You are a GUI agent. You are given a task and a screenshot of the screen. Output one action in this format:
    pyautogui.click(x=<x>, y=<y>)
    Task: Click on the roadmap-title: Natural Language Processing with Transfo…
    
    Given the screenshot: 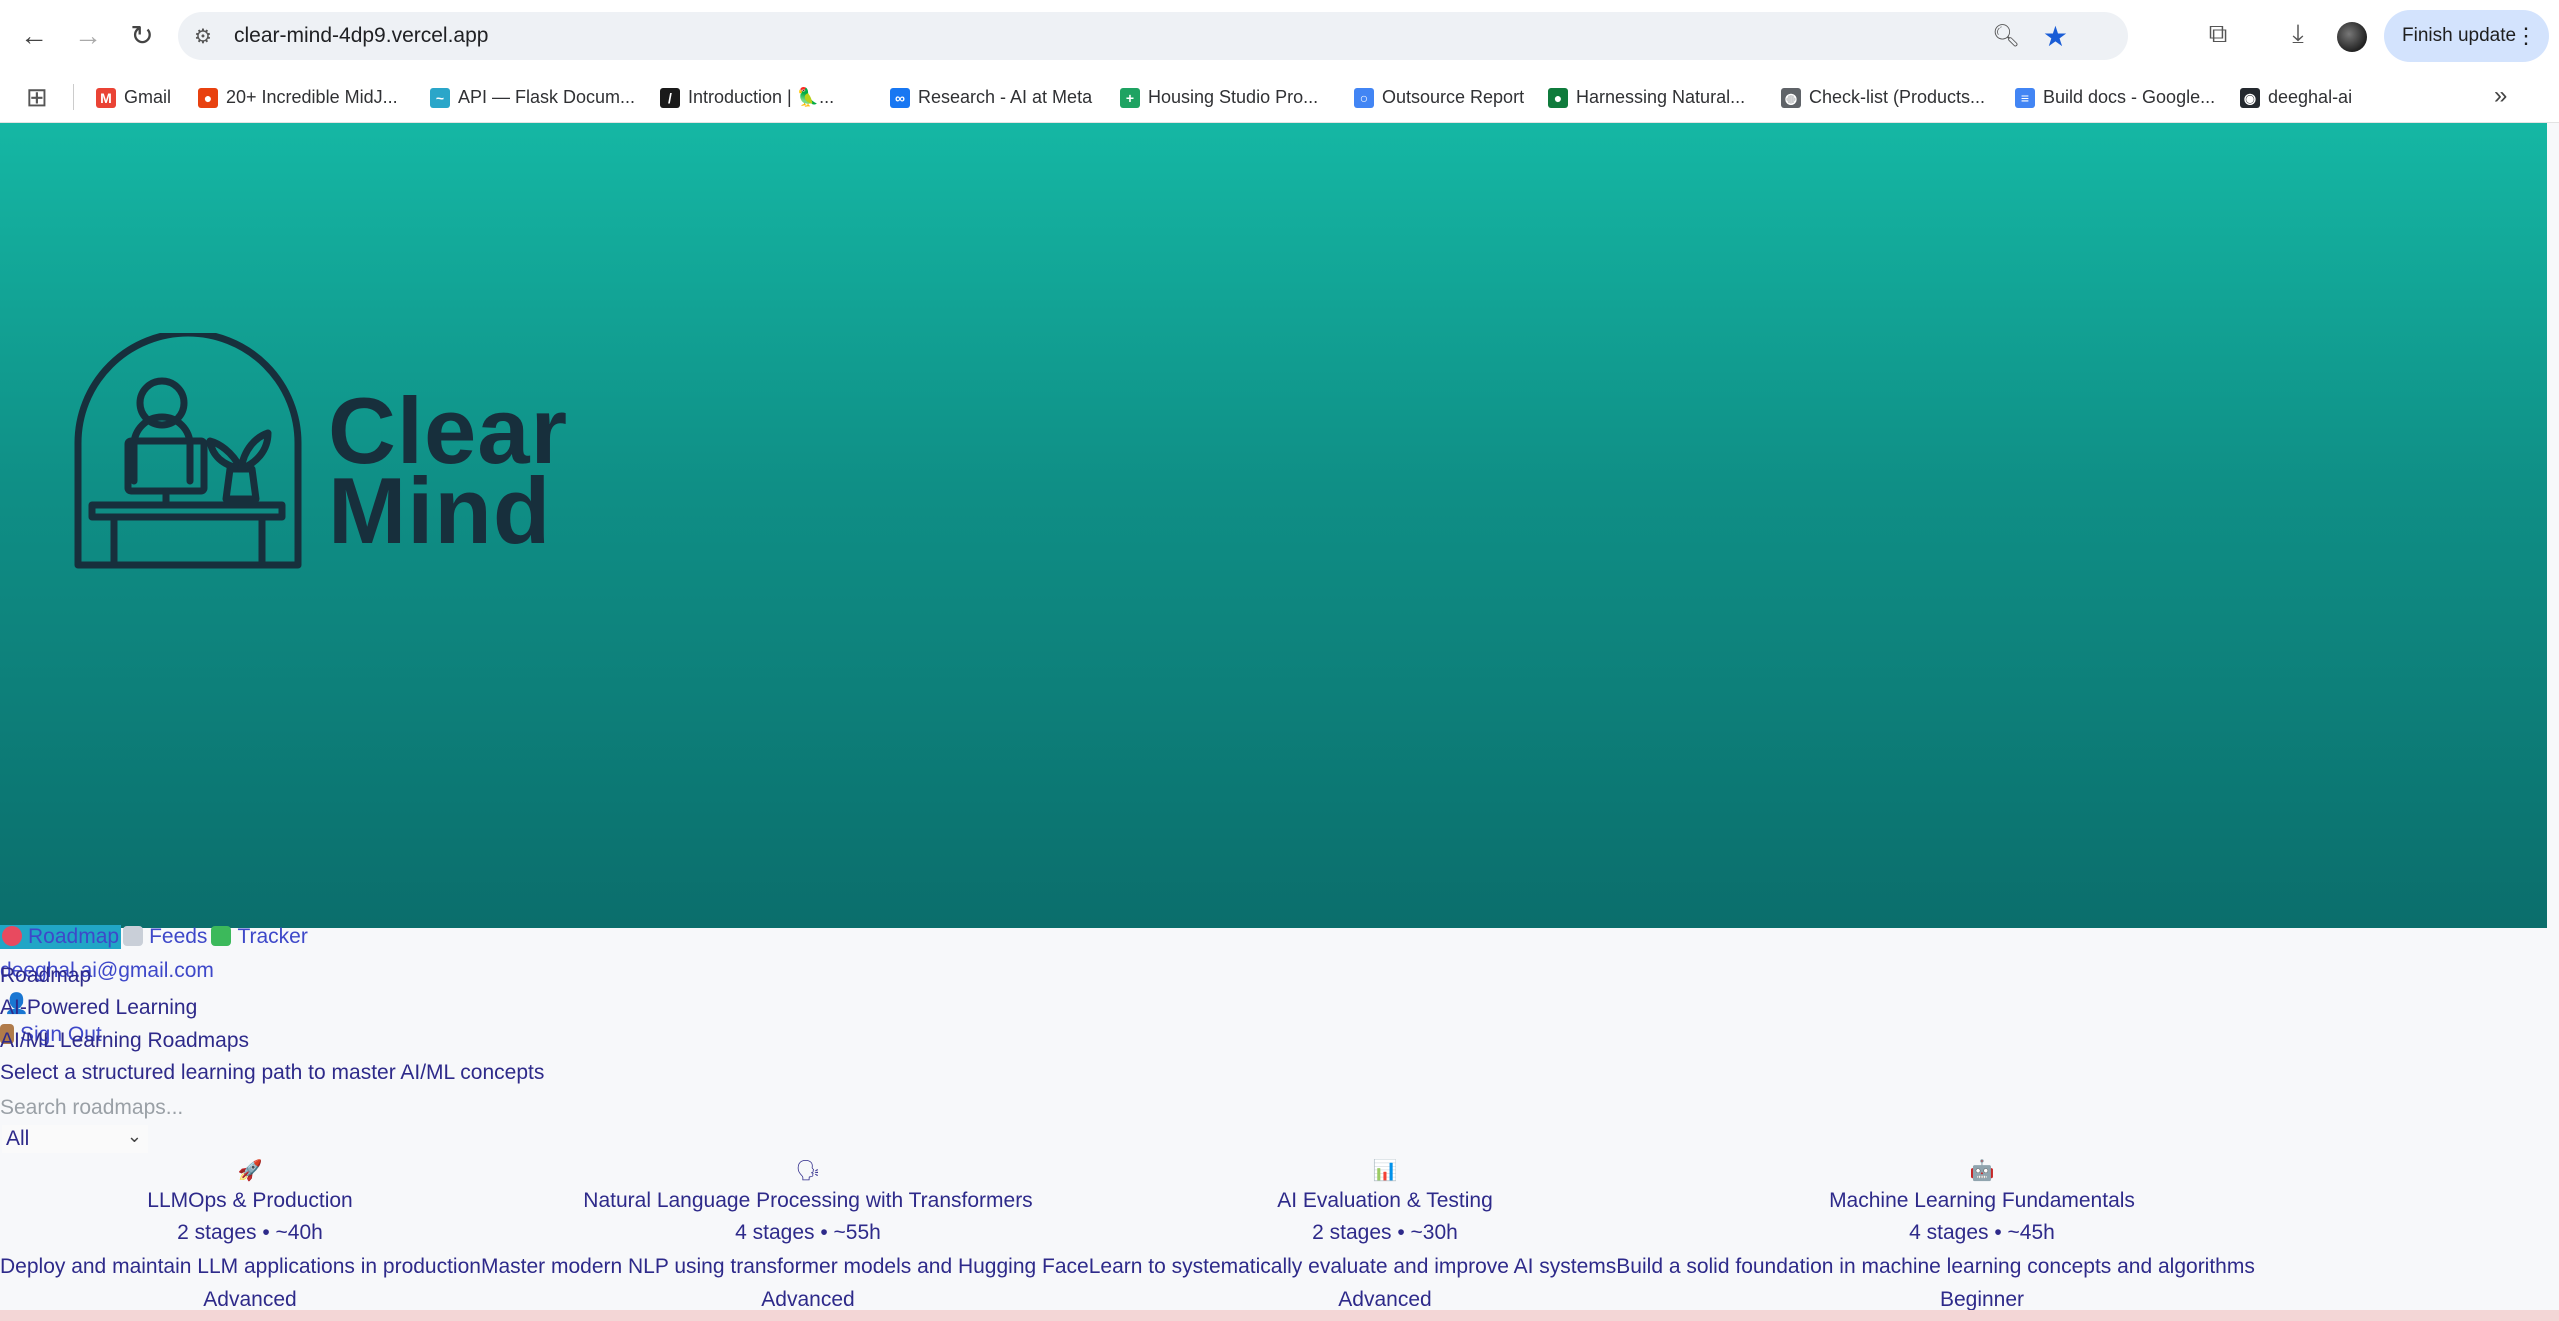 What is the action you would take?
    pyautogui.click(x=808, y=1200)
    